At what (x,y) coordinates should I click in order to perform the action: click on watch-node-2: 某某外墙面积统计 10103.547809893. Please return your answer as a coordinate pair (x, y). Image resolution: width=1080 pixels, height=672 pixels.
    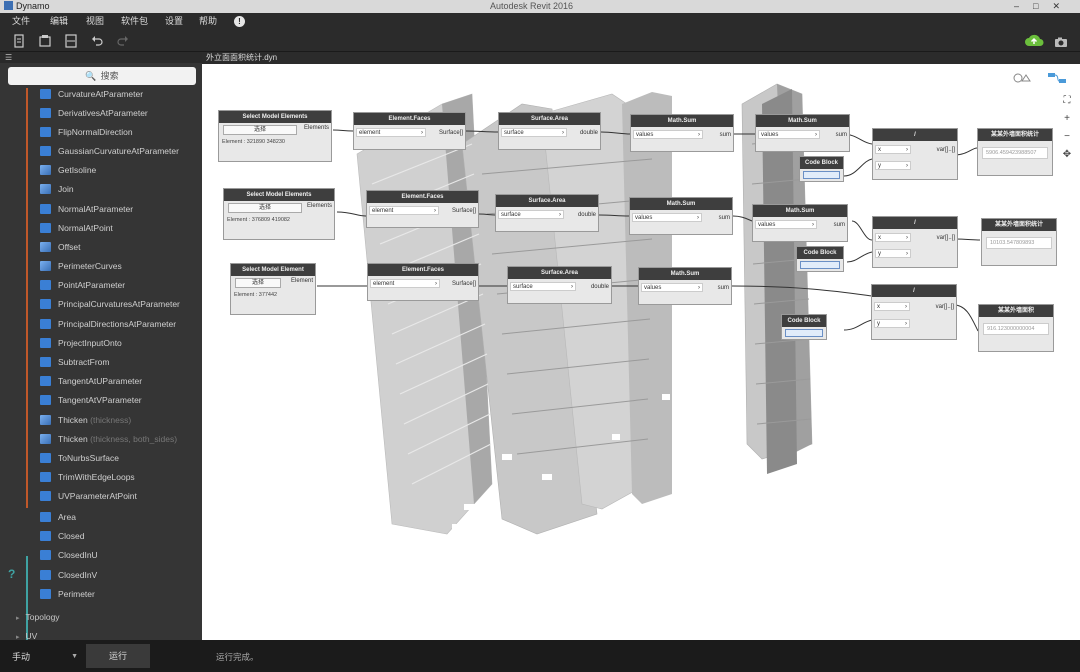
    Looking at the image, I should click on (1019, 242).